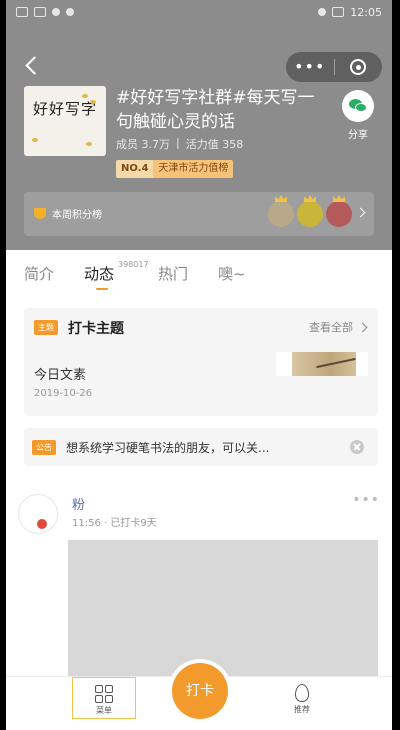 The height and width of the screenshot is (730, 400). Describe the element at coordinates (65, 121) in the screenshot. I see `group-cover-image: 好好写字` at that location.